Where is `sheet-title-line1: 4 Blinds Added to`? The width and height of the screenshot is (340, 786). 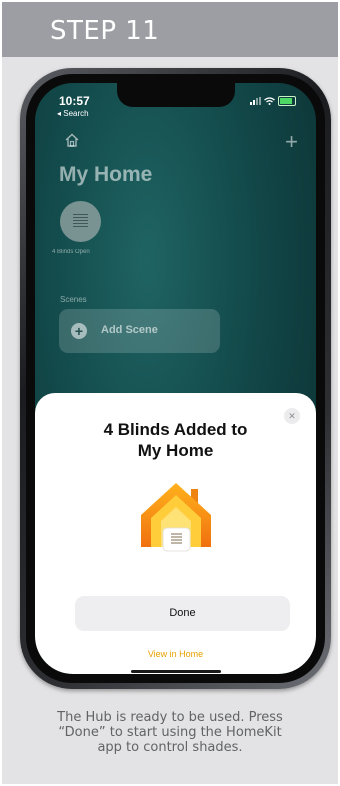 sheet-title-line1: 4 Blinds Added to is located at coordinates (175, 429).